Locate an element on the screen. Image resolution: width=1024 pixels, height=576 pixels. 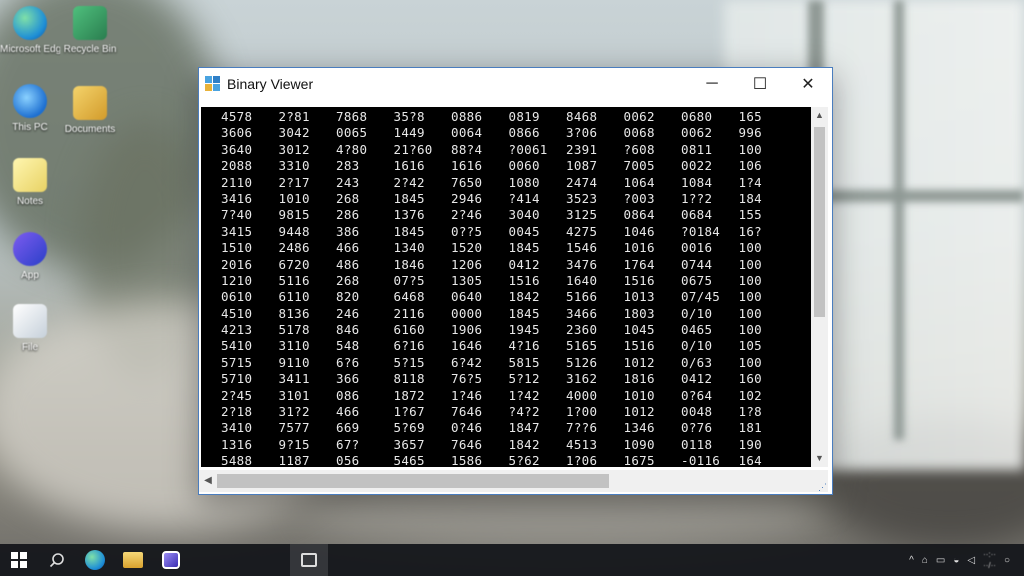
grid-cell: 88?4 is located at coordinates (480, 150).